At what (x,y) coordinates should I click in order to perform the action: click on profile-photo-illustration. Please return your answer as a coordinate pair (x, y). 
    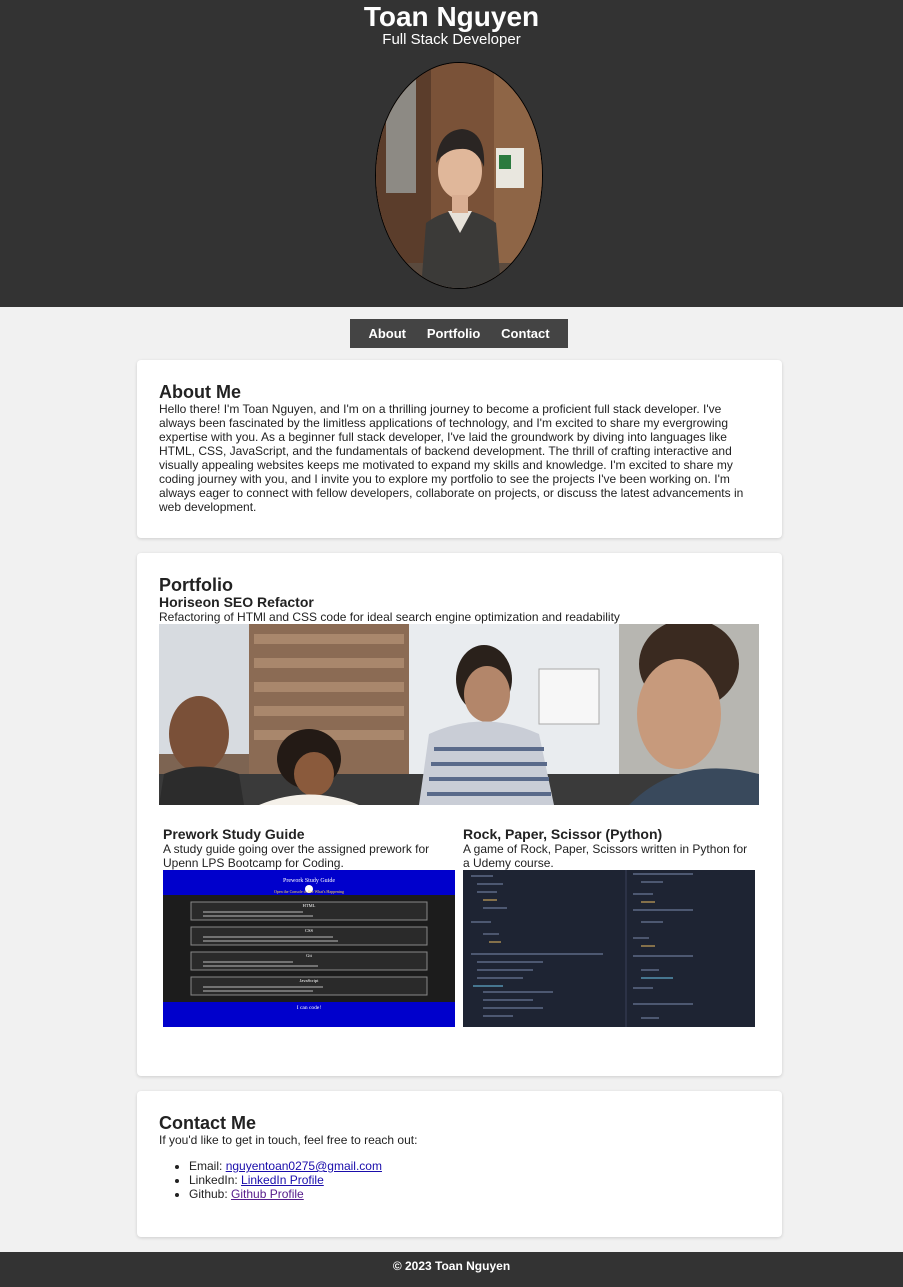
    Looking at the image, I should click on (459, 175).